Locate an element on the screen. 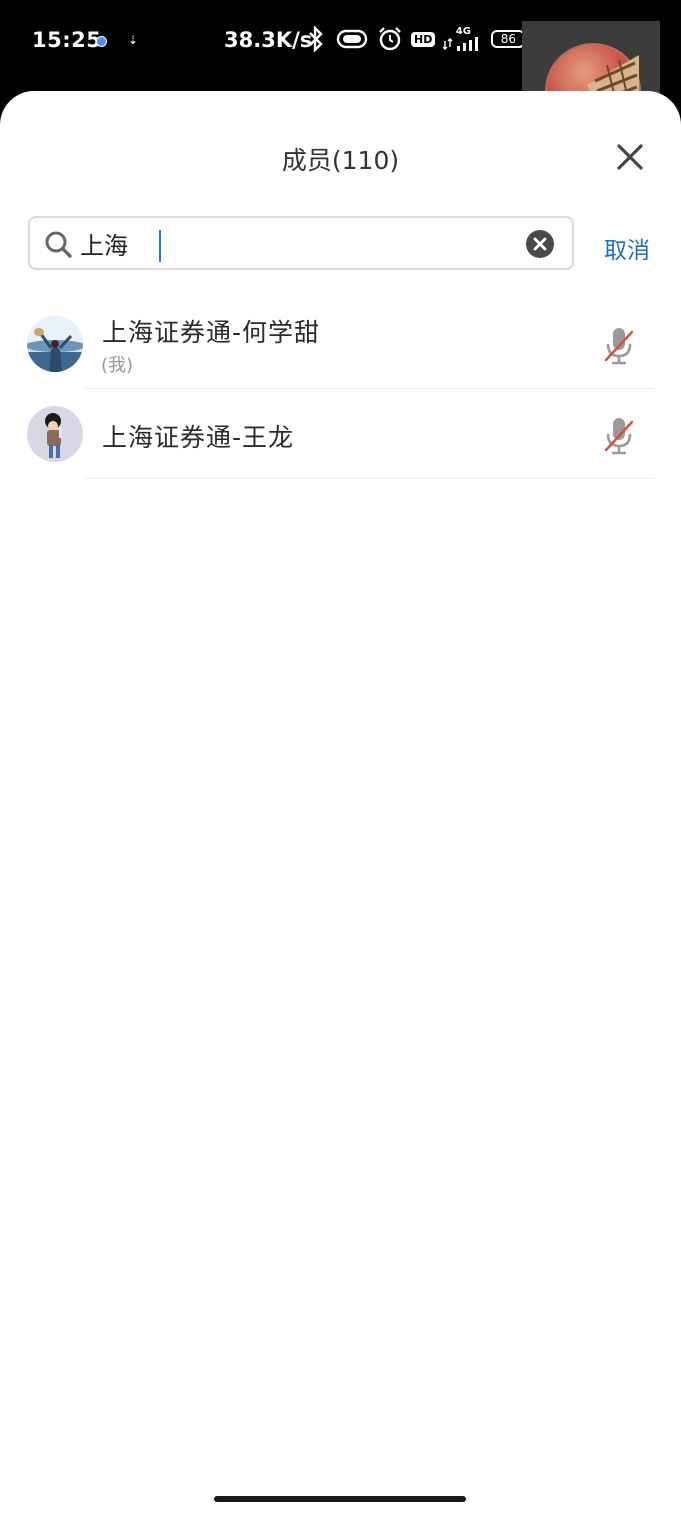 The width and height of the screenshot is (681, 1513). alarm-icon is located at coordinates (390, 39).